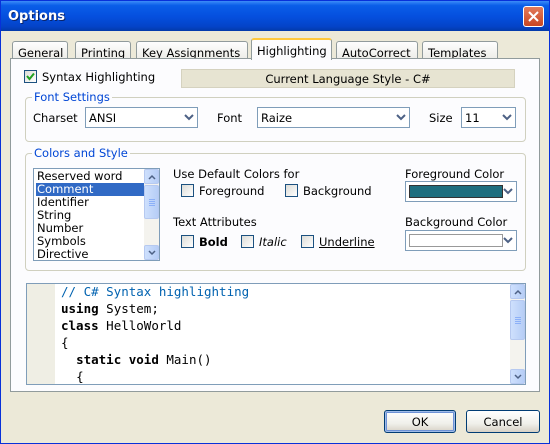 Image resolution: width=550 pixels, height=444 pixels. I want to click on code-line: class HelloWorld, so click(121, 326).